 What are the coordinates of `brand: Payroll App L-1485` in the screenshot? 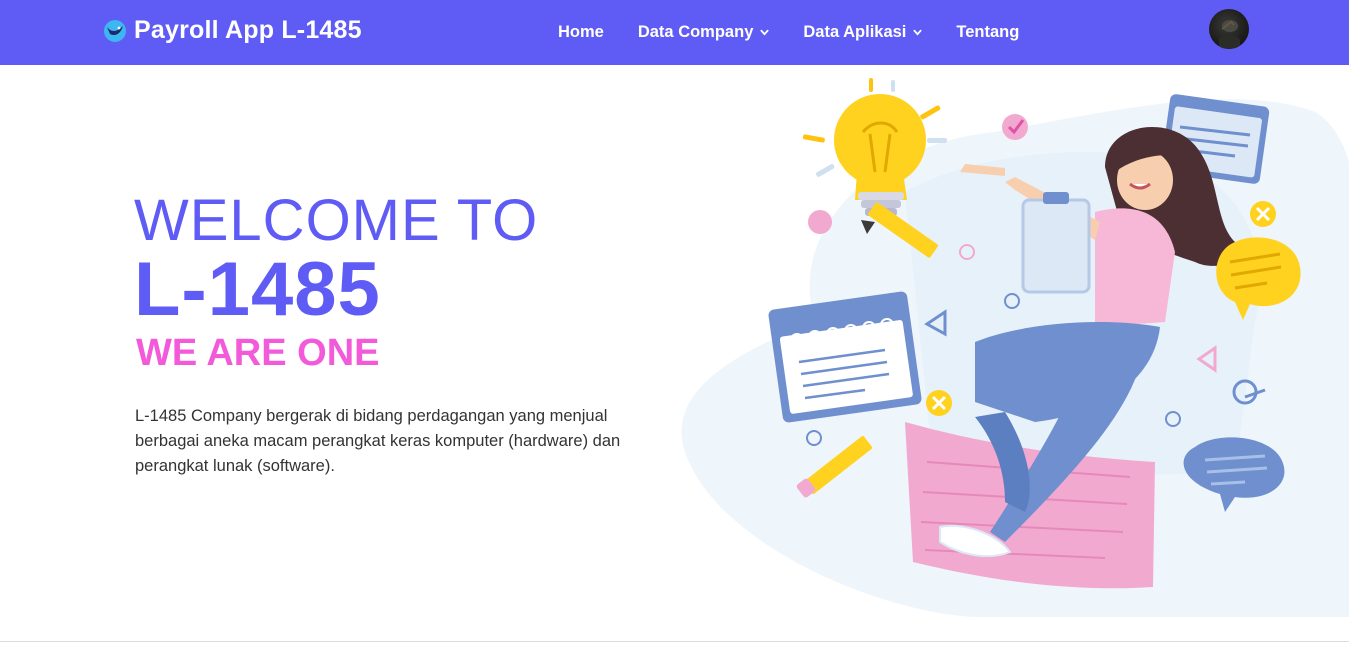 It's located at (232, 30).